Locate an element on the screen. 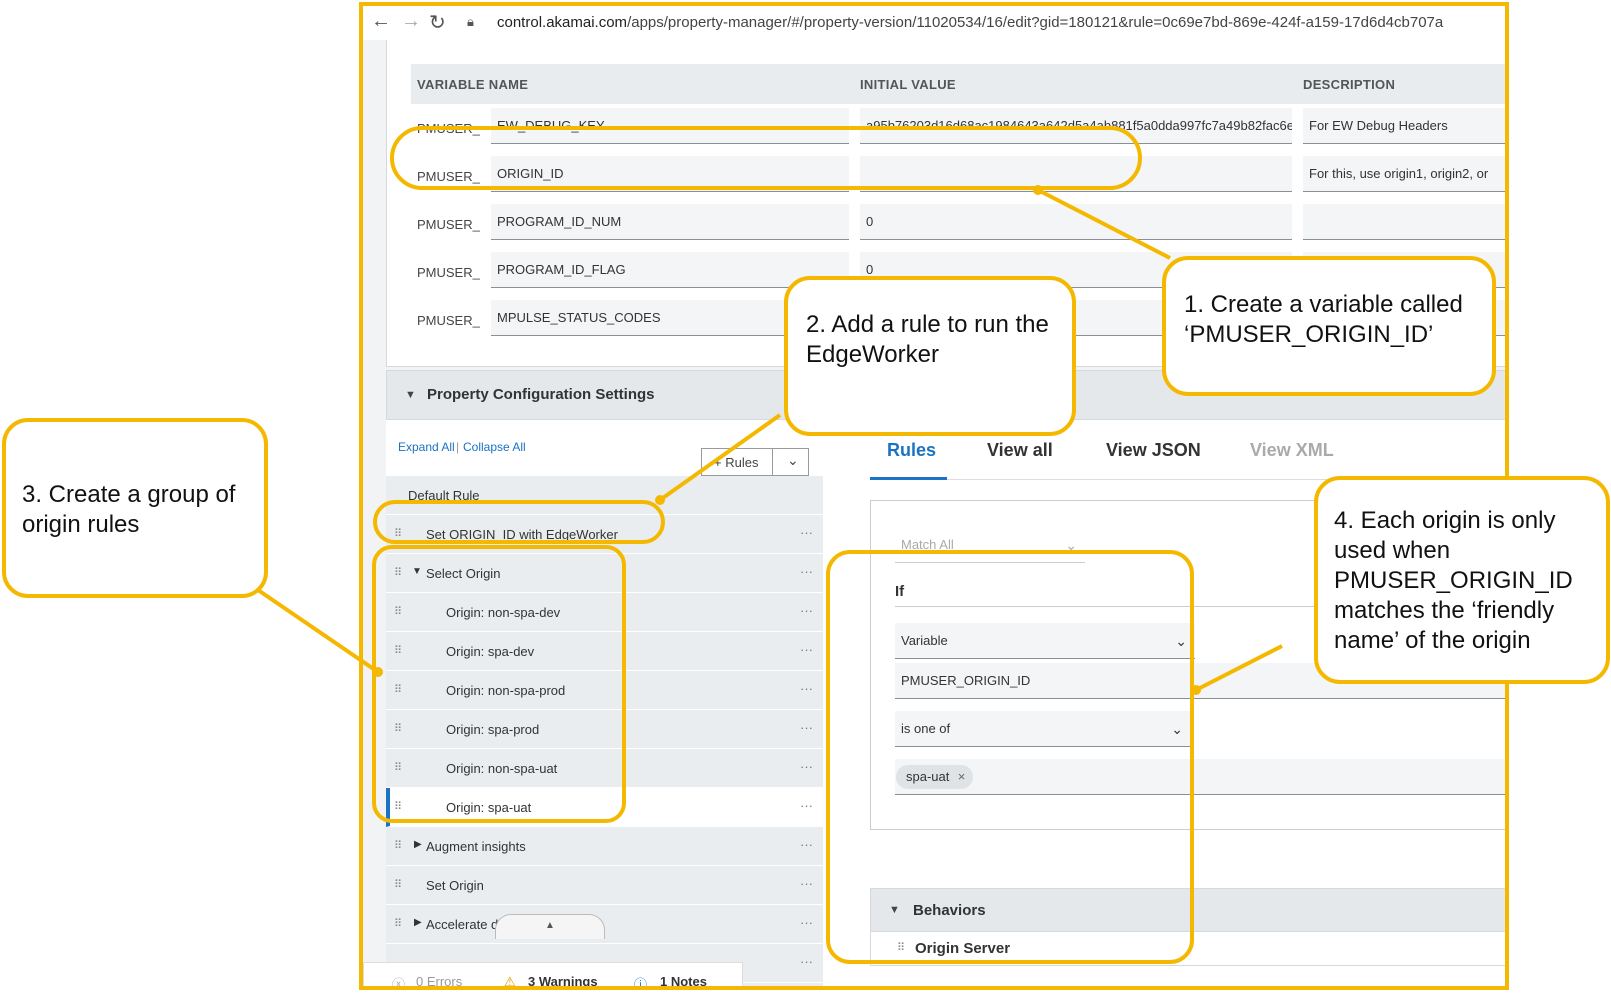  callout-step-2: 2. Add a rule to run the EdgeWorker is located at coordinates (930, 356).